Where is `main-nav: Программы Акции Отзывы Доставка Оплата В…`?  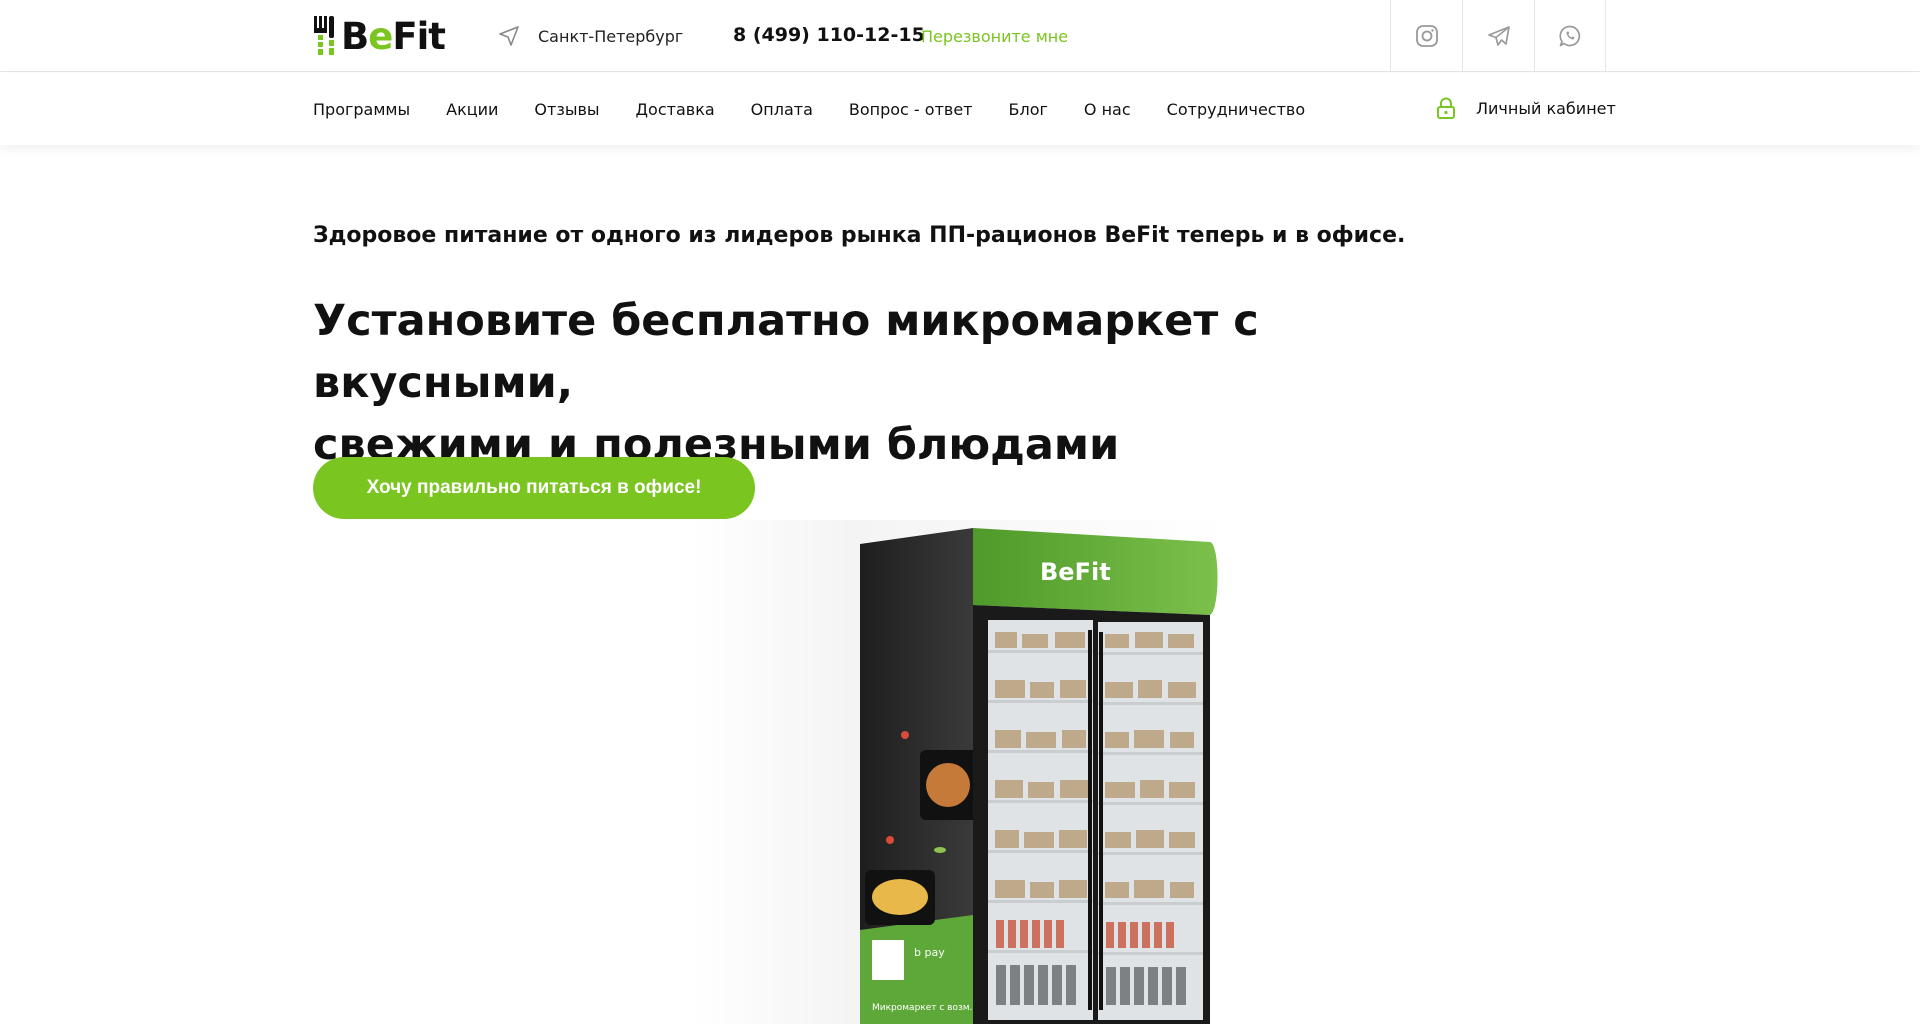
main-nav: Программы Акции Отзывы Доставка Оплата В… is located at coordinates (960, 109).